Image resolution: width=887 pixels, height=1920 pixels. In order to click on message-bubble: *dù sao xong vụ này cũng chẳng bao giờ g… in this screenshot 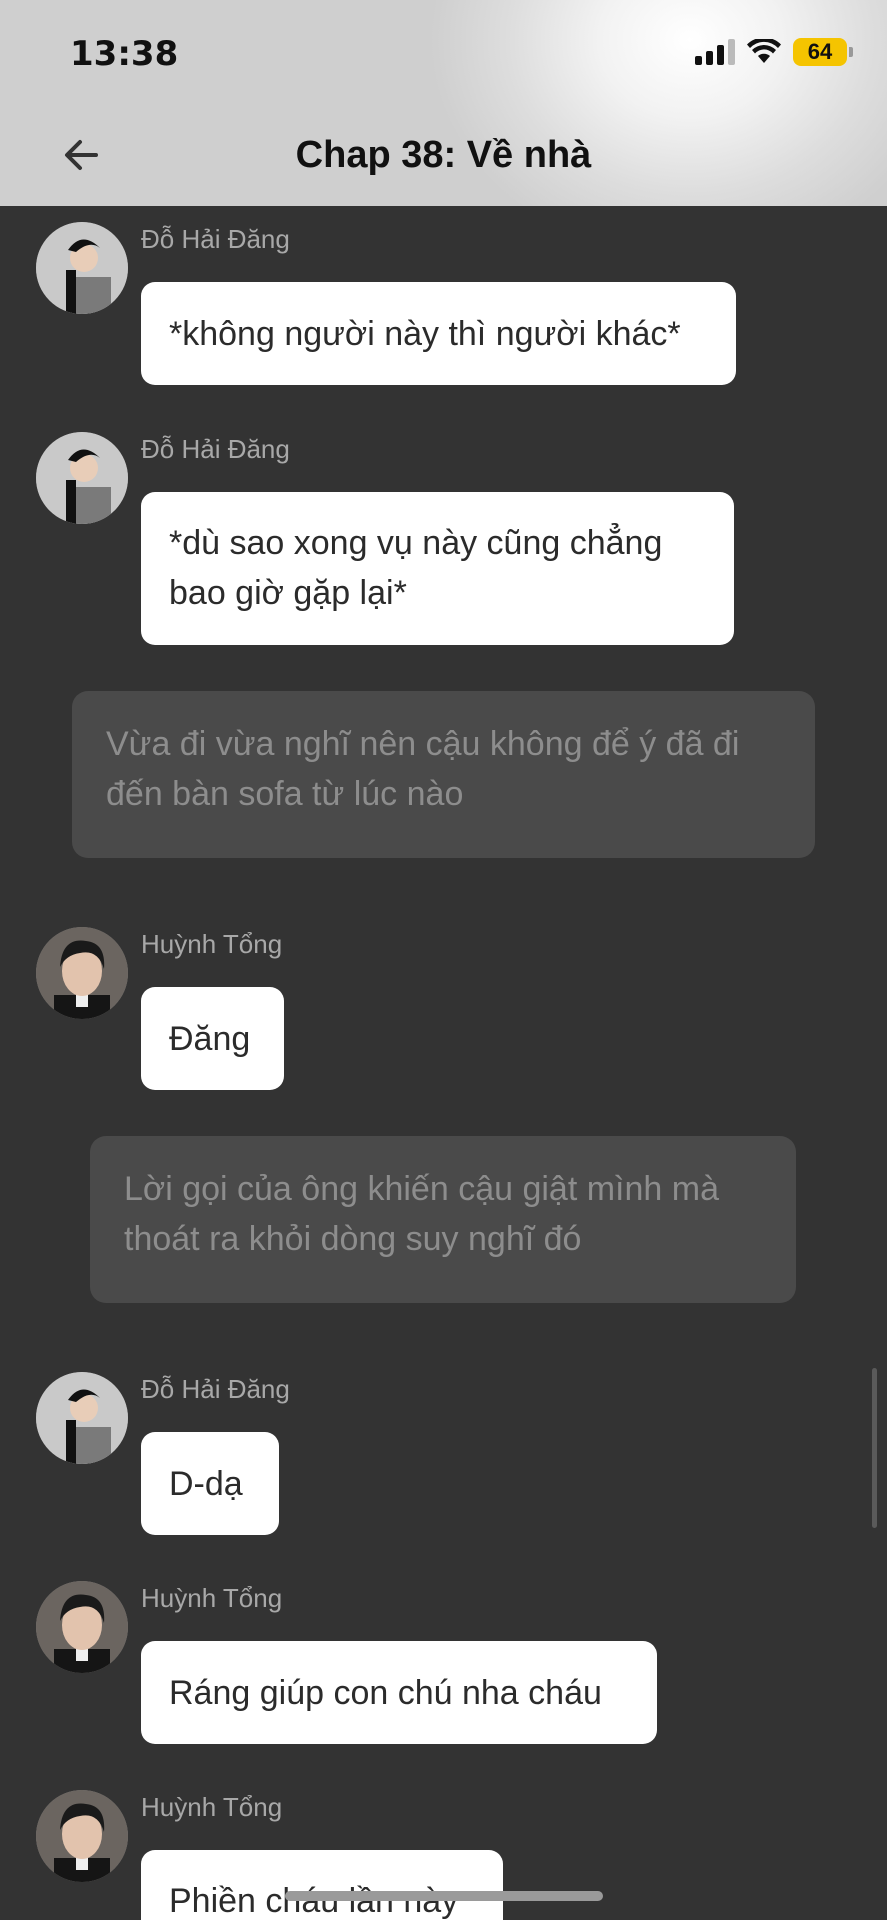, I will do `click(437, 568)`.